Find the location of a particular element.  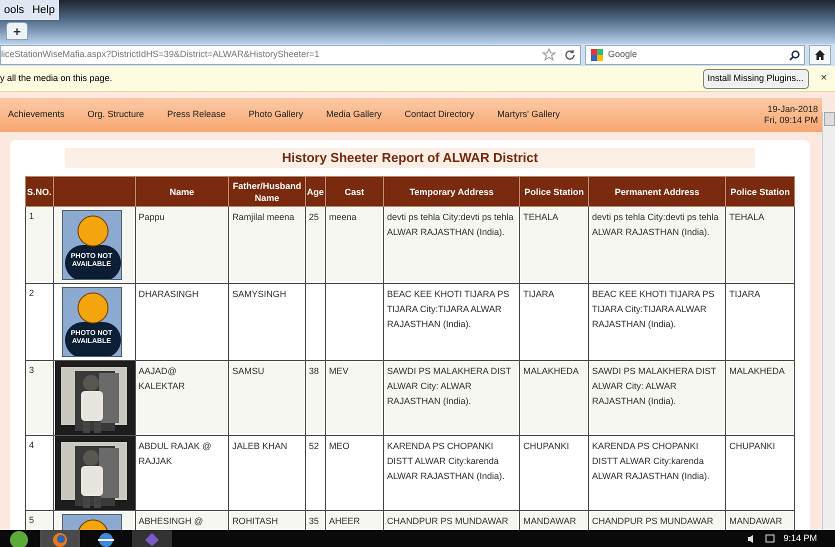

report-title: History Sheeter Report of ALWAR District is located at coordinates (410, 158).